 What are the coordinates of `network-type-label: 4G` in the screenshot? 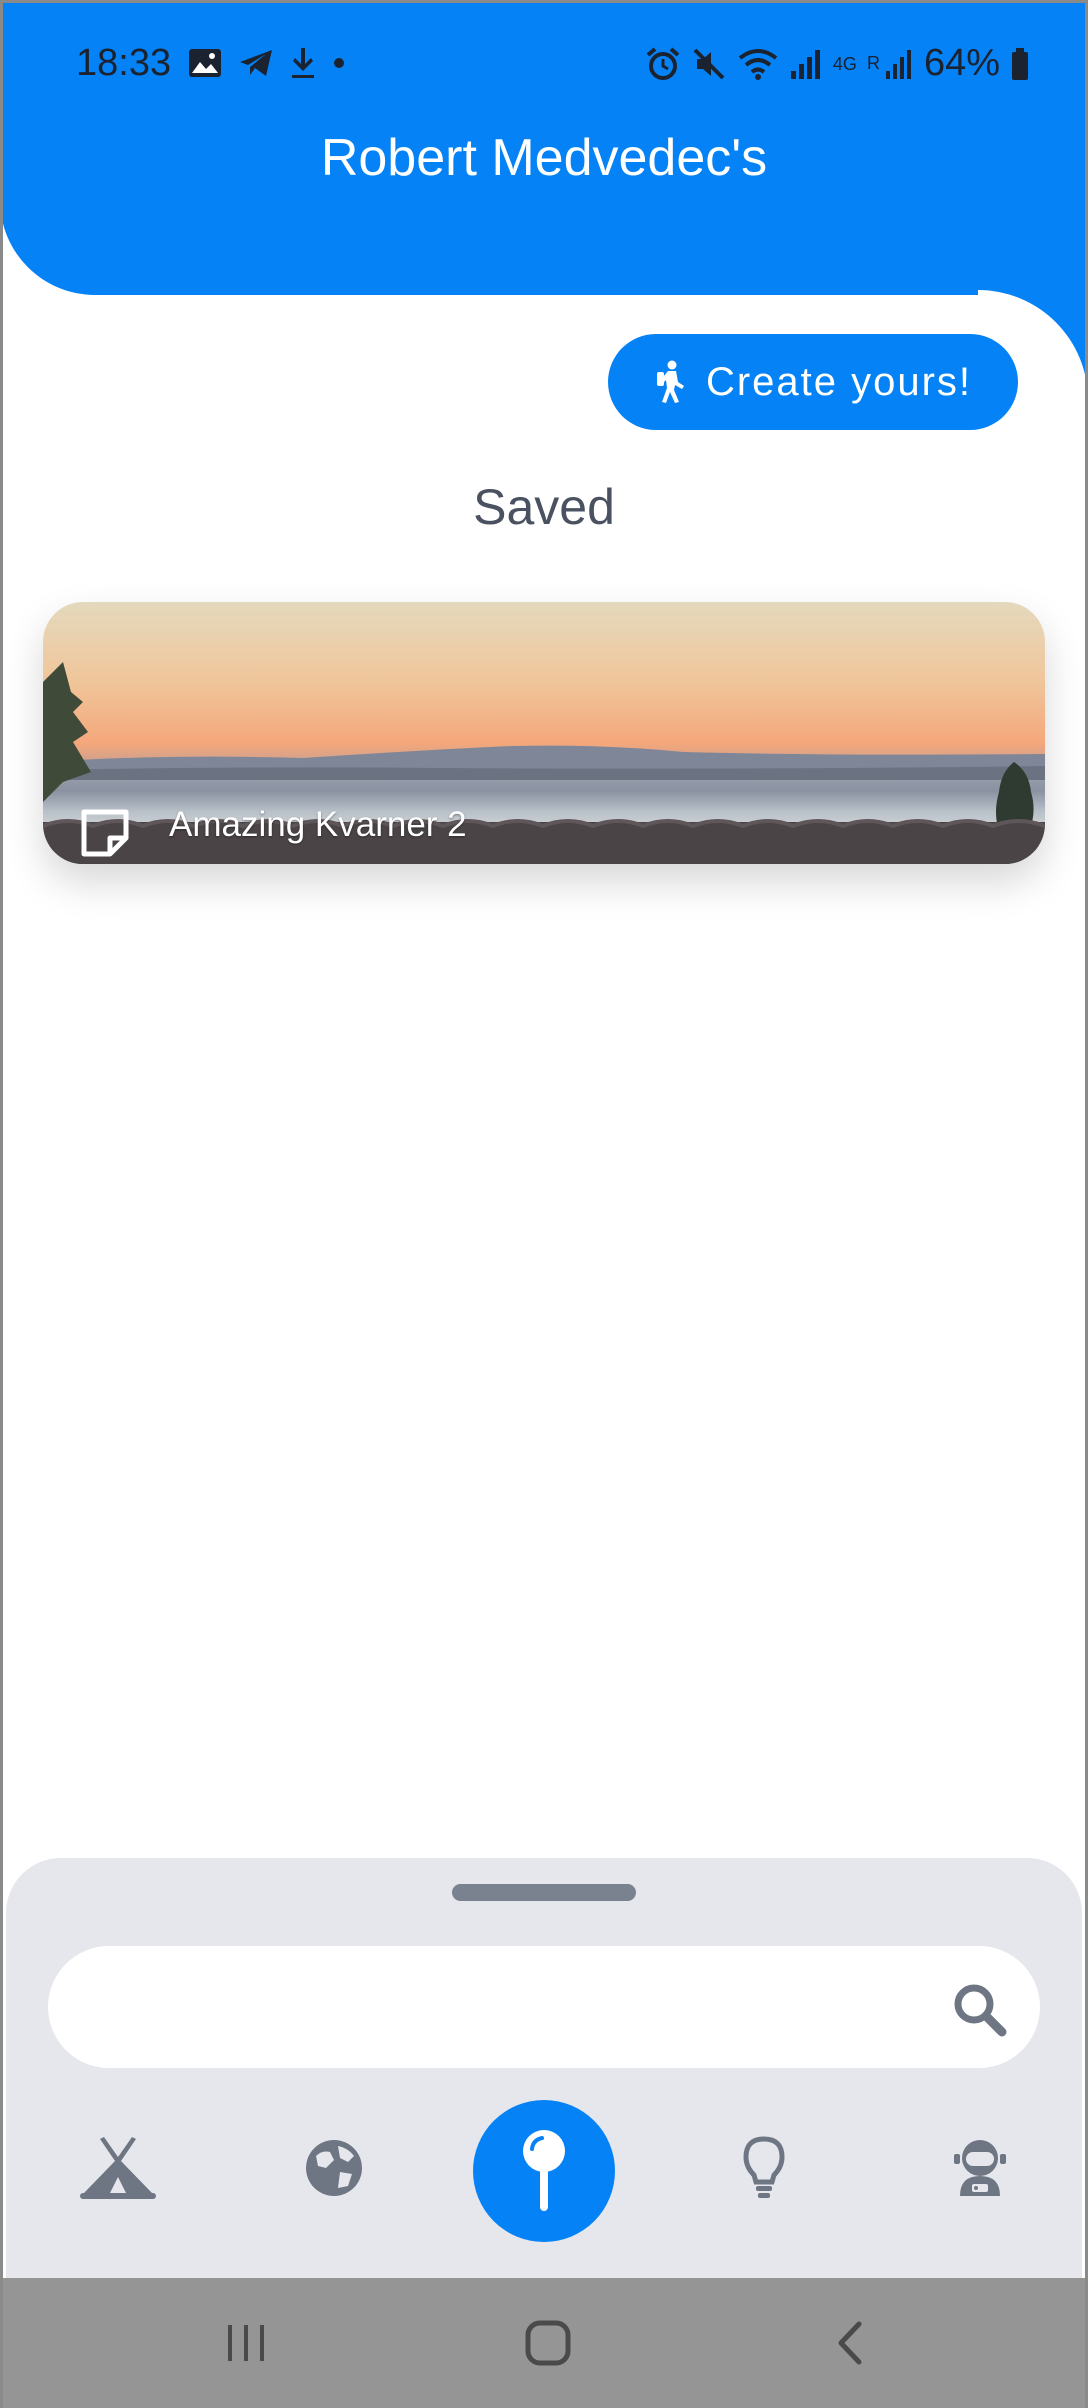 It's located at (845, 64).